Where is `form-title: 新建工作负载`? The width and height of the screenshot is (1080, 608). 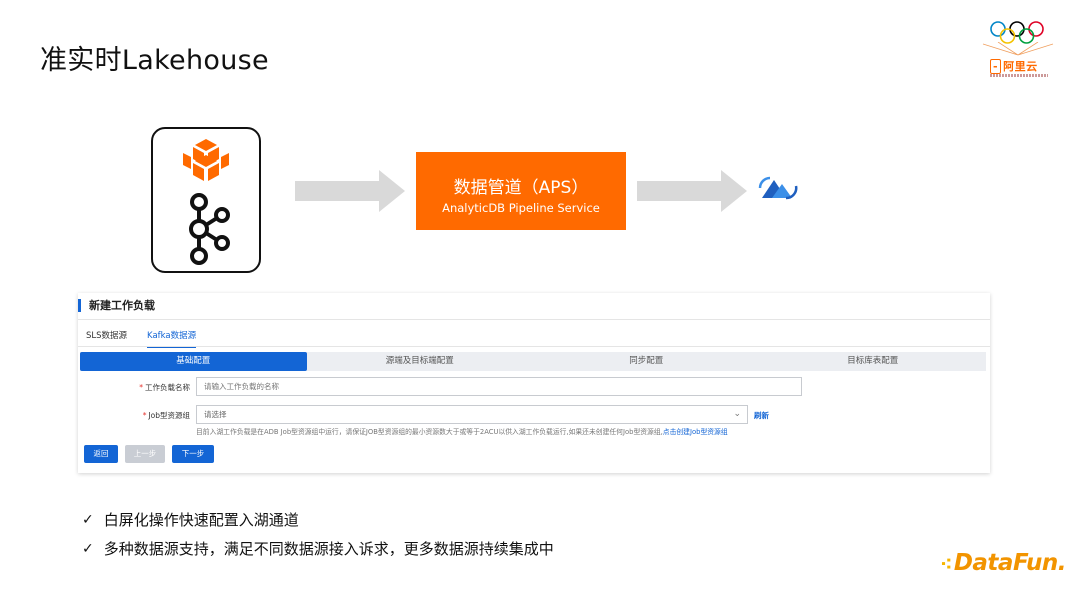
form-title: 新建工作负载 is located at coordinates (116, 305).